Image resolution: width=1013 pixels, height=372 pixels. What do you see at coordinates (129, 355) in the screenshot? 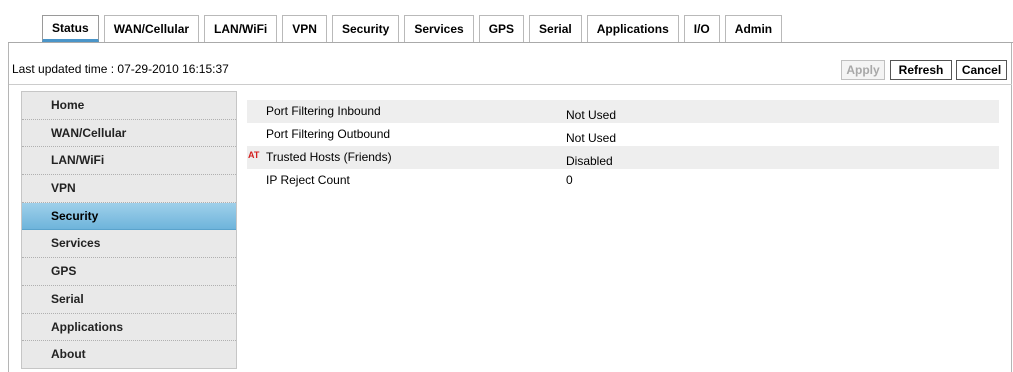
I see `nav-item-about: About` at bounding box center [129, 355].